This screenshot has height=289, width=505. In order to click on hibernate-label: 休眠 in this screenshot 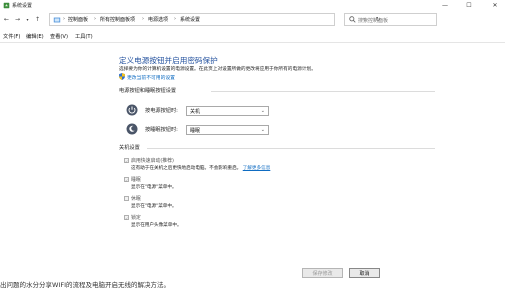, I will do `click(136, 199)`.